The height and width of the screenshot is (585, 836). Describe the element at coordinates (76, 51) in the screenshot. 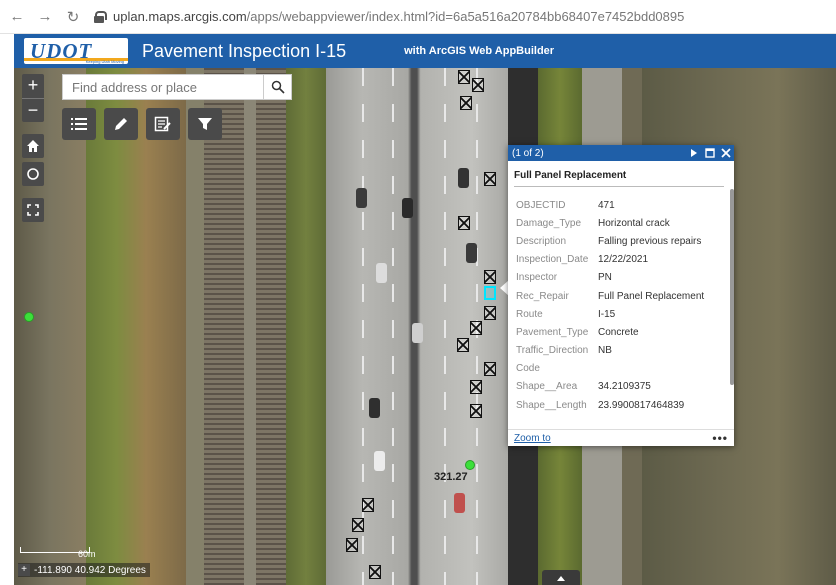

I see `udot-logo: UDOT Keeping Utah Moving` at that location.